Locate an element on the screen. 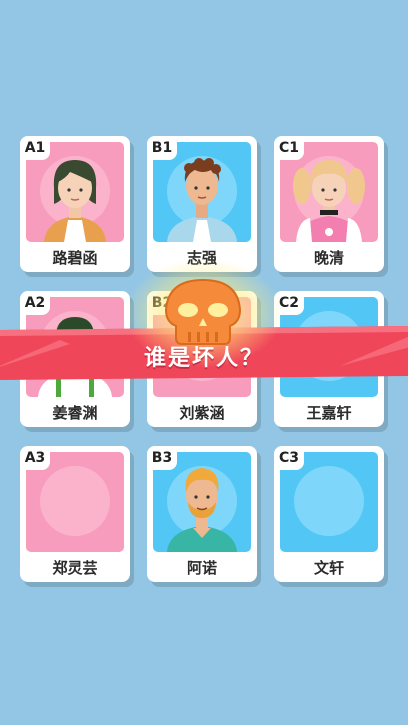 The height and width of the screenshot is (725, 408). suspect-card-a1: A1 路碧函 is located at coordinates (75, 204).